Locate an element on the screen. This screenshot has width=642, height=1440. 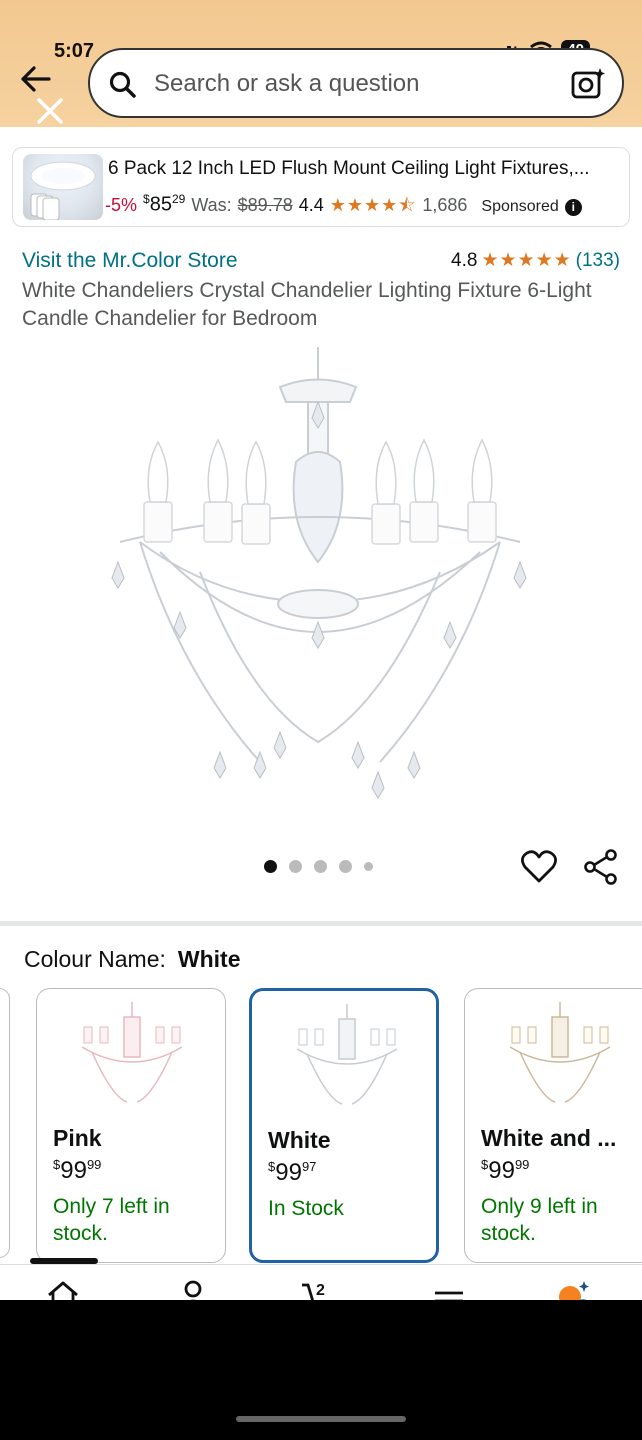
search-icon is located at coordinates (122, 84).